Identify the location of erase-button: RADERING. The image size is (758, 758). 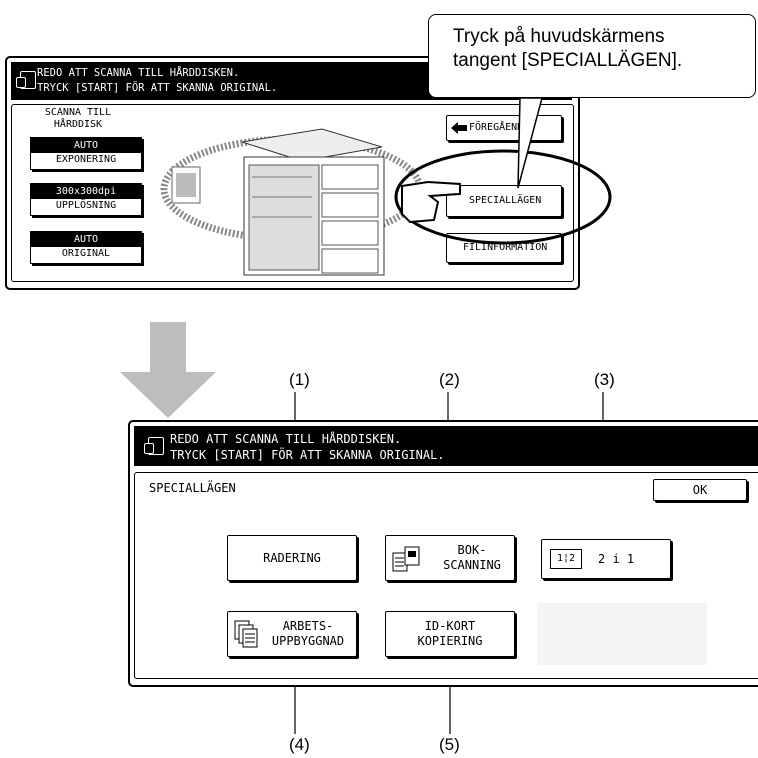
(292, 558).